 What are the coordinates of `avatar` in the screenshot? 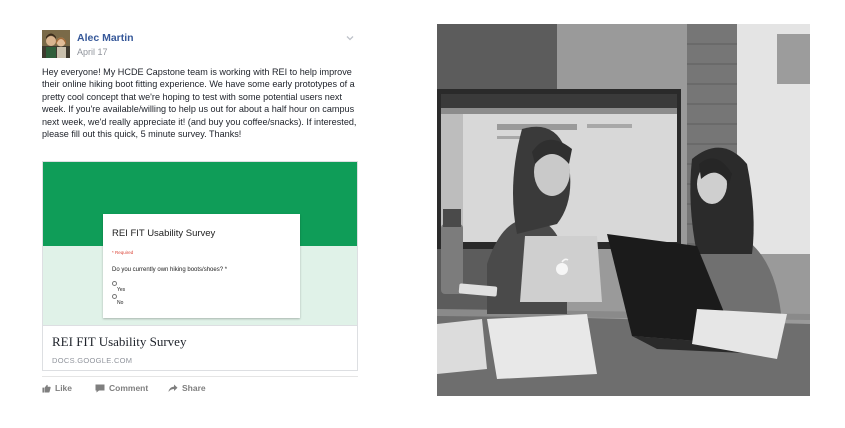 It's located at (56, 44).